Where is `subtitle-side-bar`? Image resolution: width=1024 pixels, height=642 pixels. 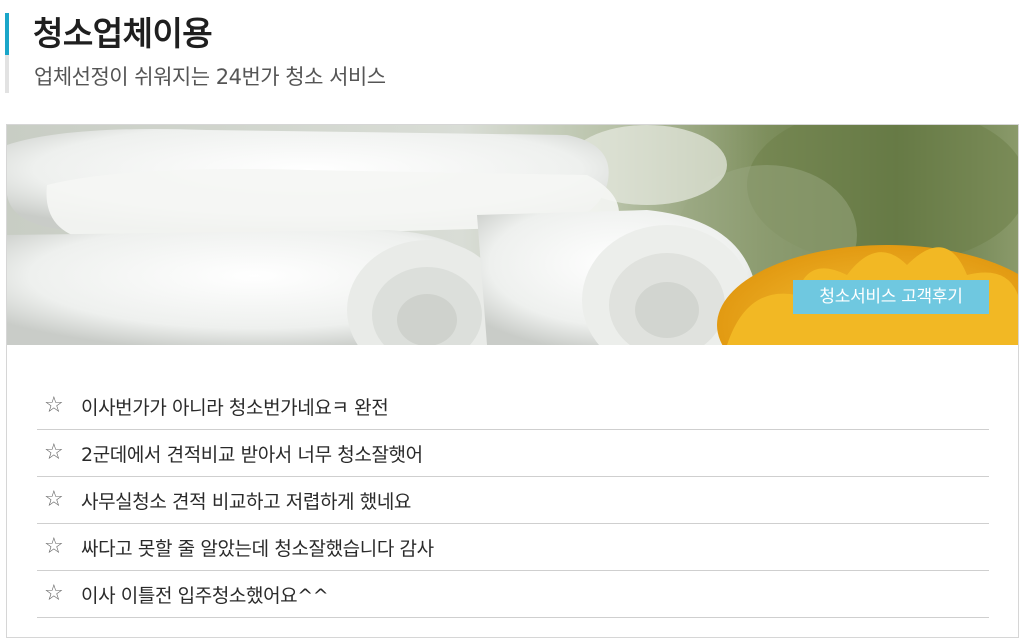 subtitle-side-bar is located at coordinates (7, 74).